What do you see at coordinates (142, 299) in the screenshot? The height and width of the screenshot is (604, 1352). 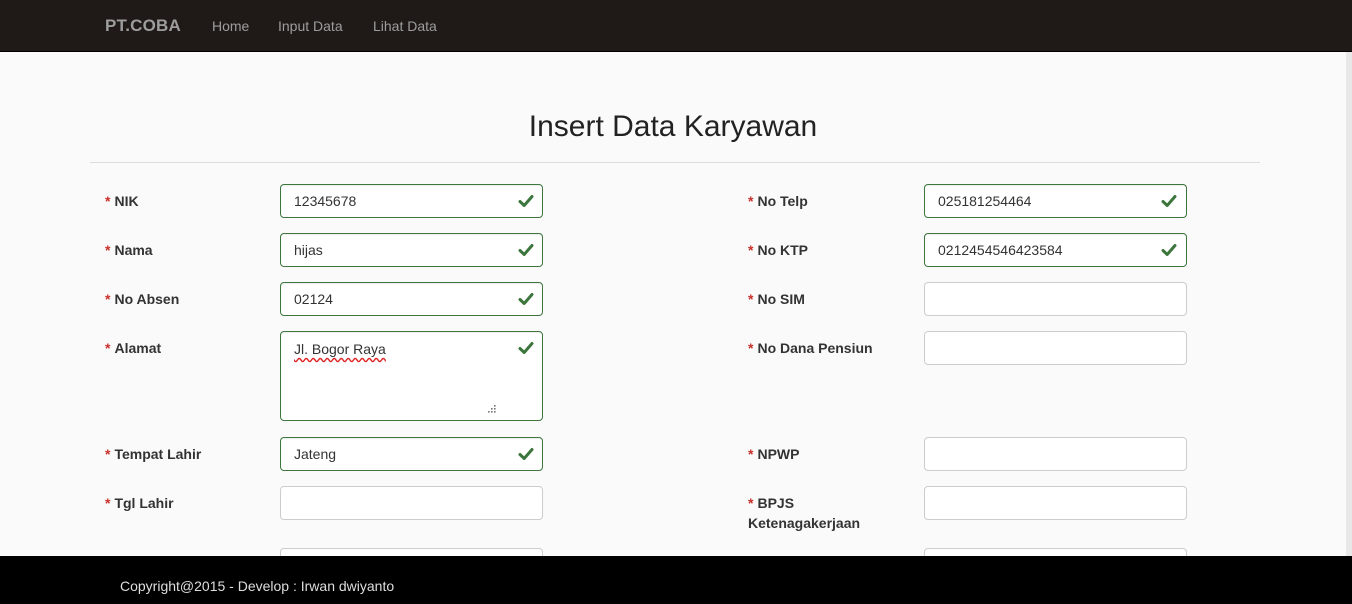 I see `label-no-absen: * No Absen` at bounding box center [142, 299].